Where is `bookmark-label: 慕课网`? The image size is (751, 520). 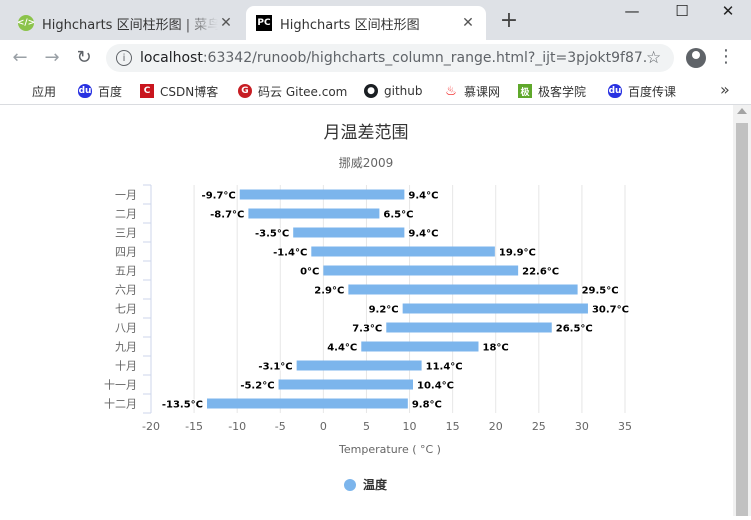
bookmark-label: 慕课网 is located at coordinates (482, 91).